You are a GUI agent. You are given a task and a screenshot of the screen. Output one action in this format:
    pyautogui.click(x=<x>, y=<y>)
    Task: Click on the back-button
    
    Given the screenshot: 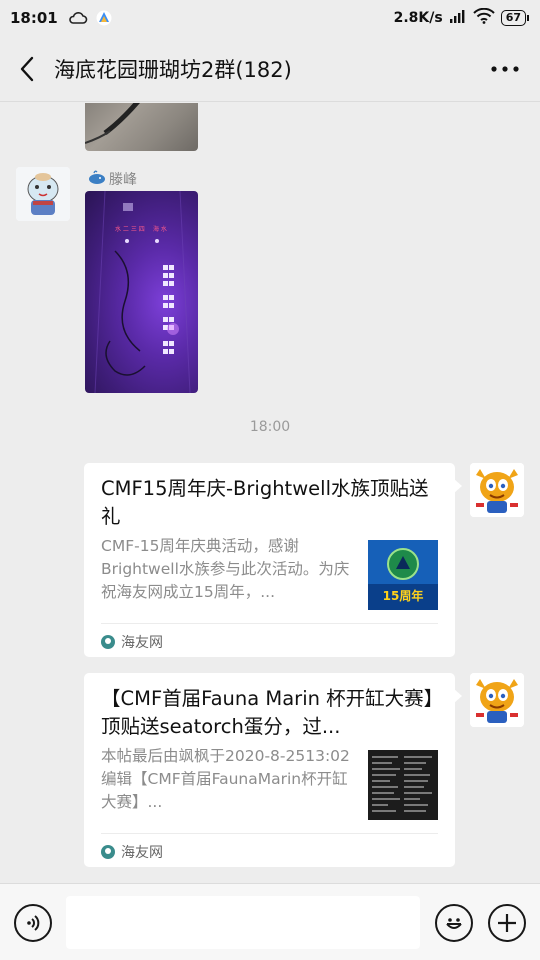 What is the action you would take?
    pyautogui.click(x=27, y=69)
    